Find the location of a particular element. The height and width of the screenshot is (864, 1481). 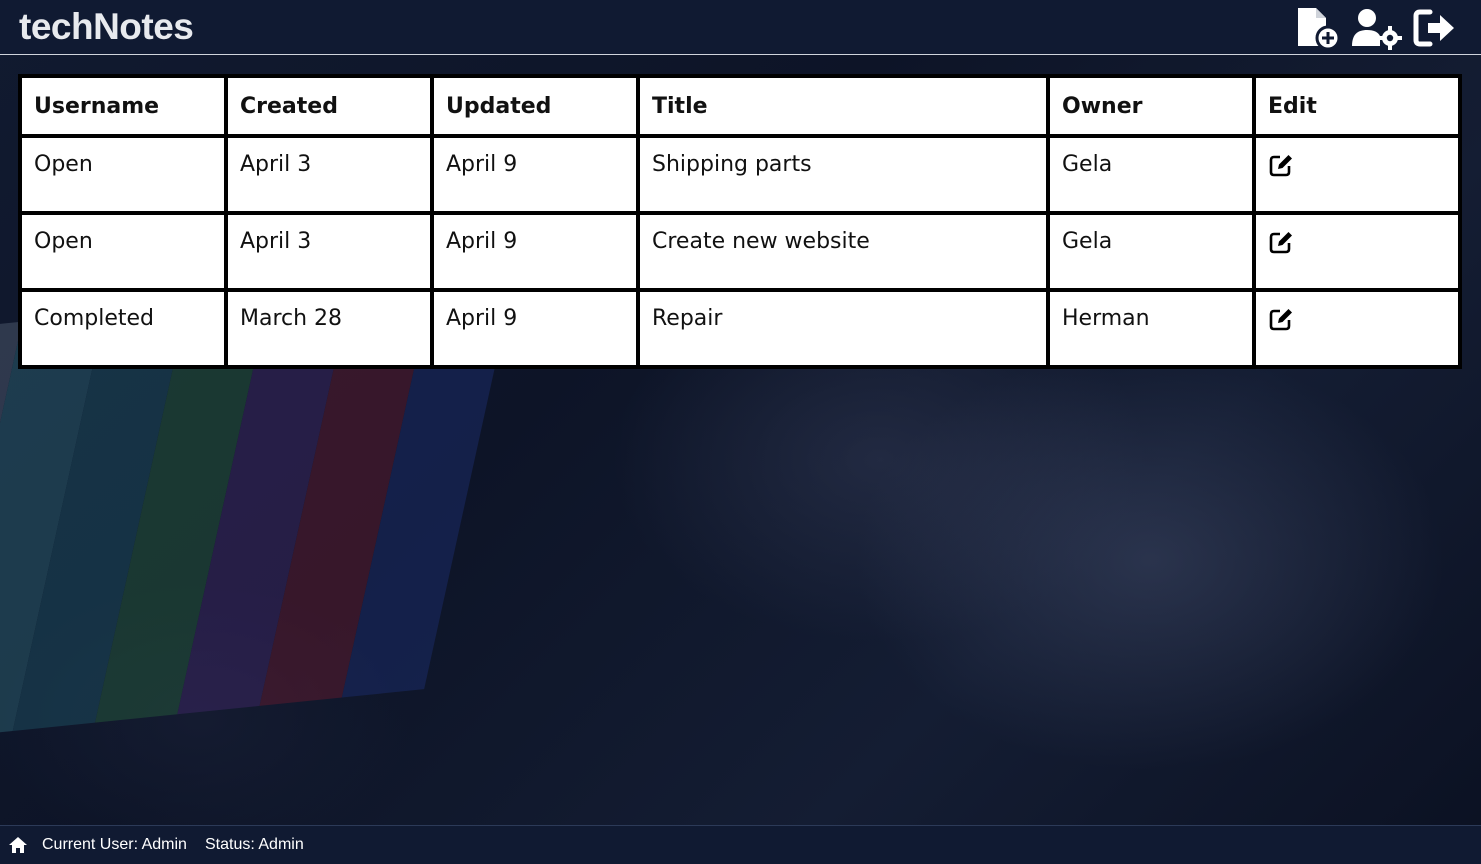

column-header-title: Title is located at coordinates (843, 106).